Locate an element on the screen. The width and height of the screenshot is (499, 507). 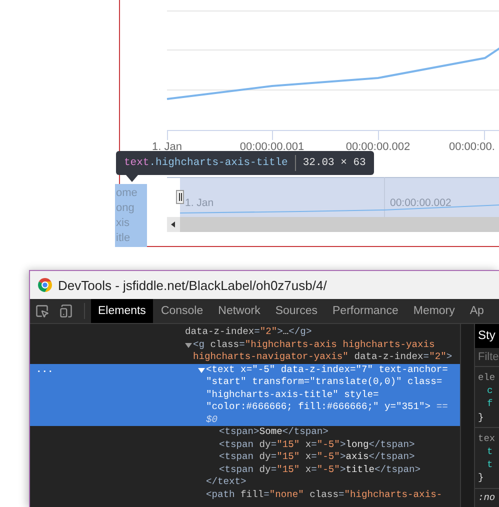
element-markup: <g class="highcharts-axis highcharts-yaxis highcharts-navigator-yaxis" data-z-index="2"> is located at coordinates (323, 351).